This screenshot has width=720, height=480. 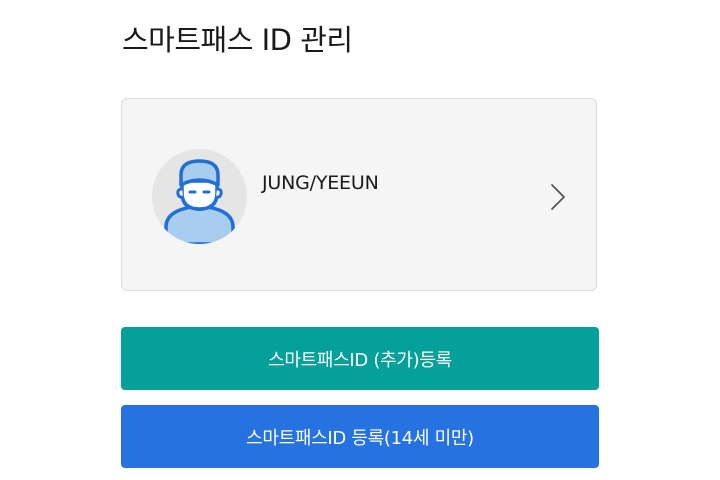 What do you see at coordinates (360, 436) in the screenshot?
I see `register-under-14-button: 스마트패스ID 등록(14세 미만)` at bounding box center [360, 436].